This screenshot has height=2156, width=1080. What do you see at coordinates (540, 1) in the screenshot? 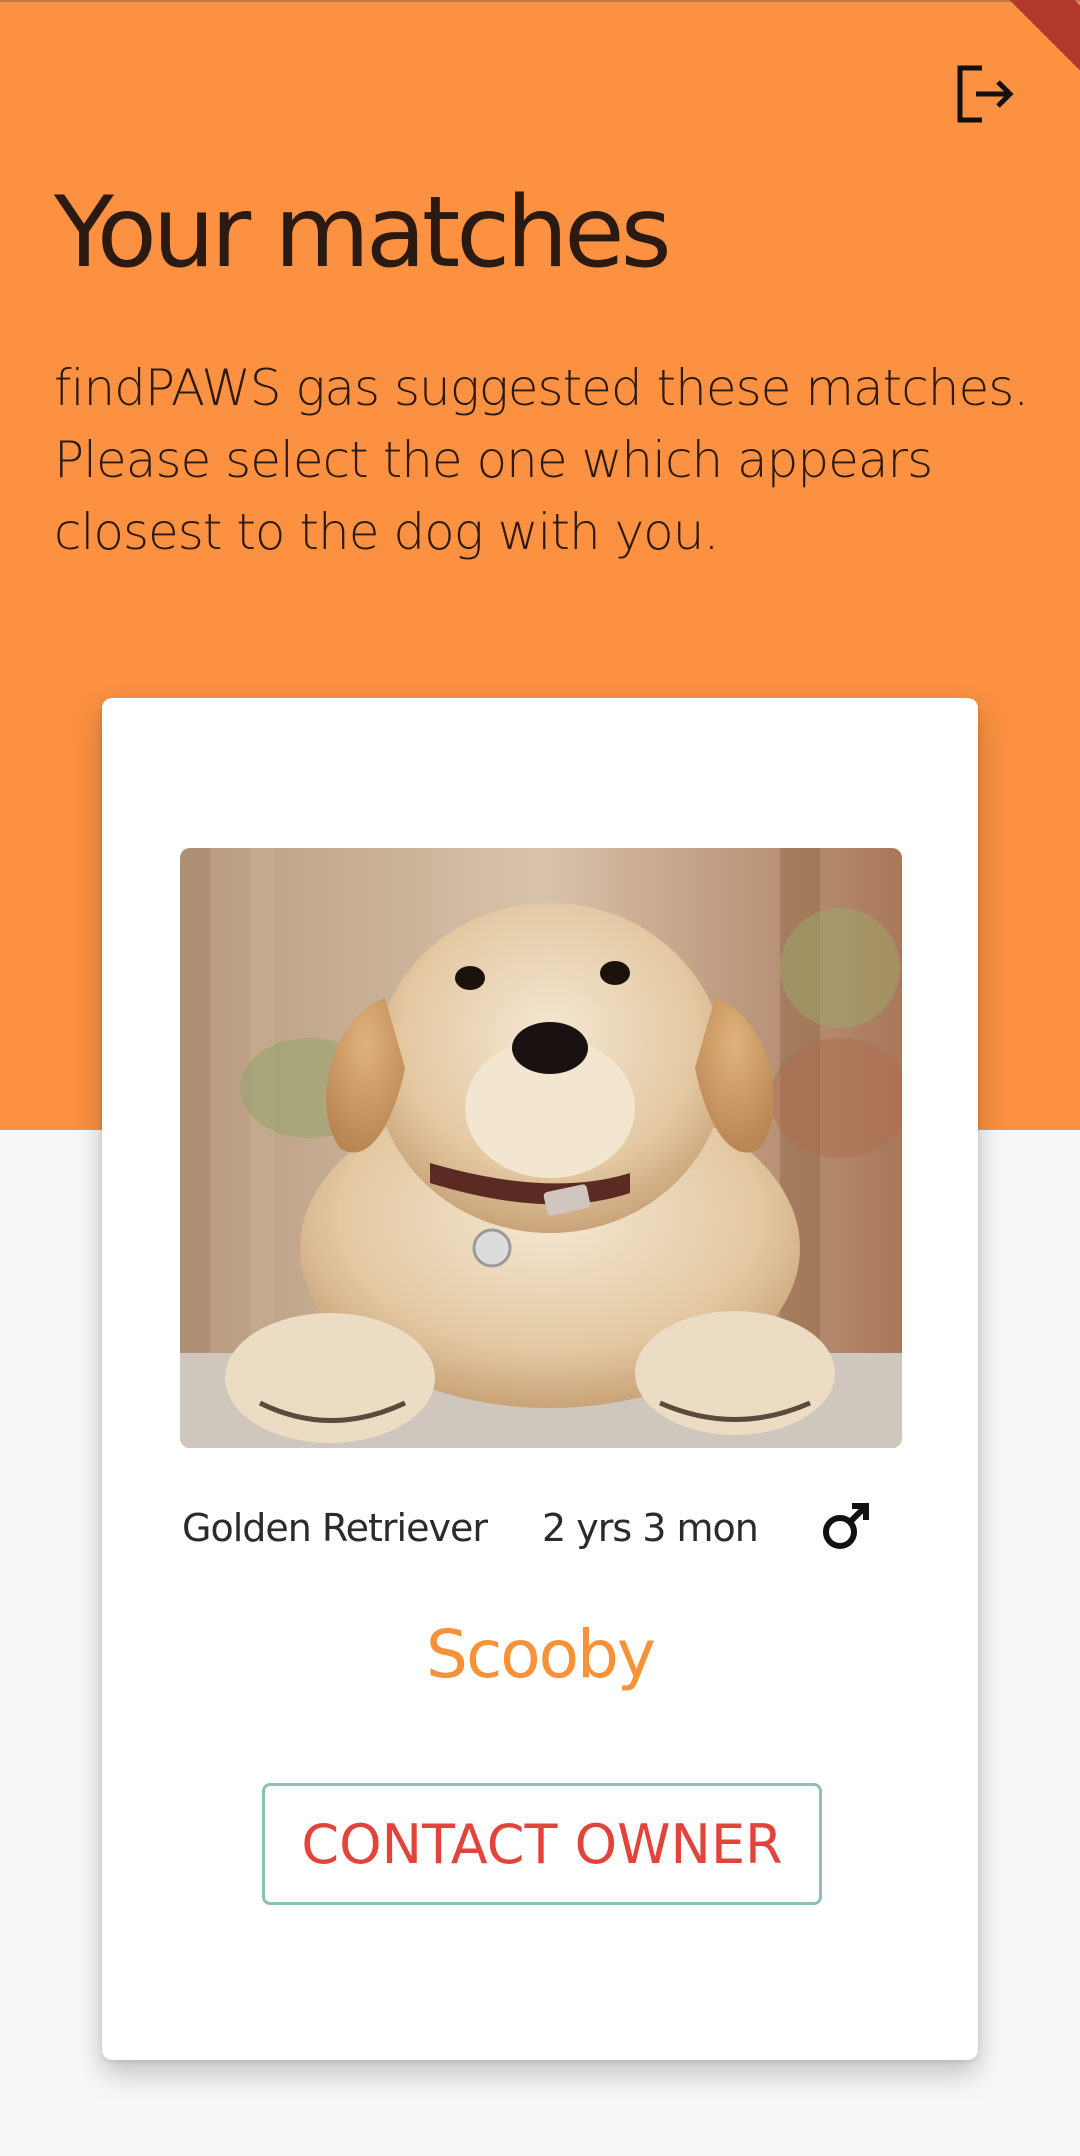
I see `top-border` at bounding box center [540, 1].